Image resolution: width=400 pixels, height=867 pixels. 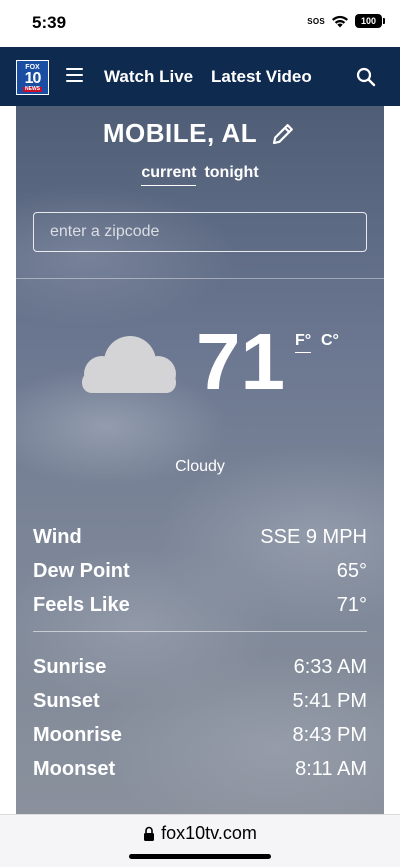 What do you see at coordinates (169, 175) in the screenshot?
I see `tab-current: current` at bounding box center [169, 175].